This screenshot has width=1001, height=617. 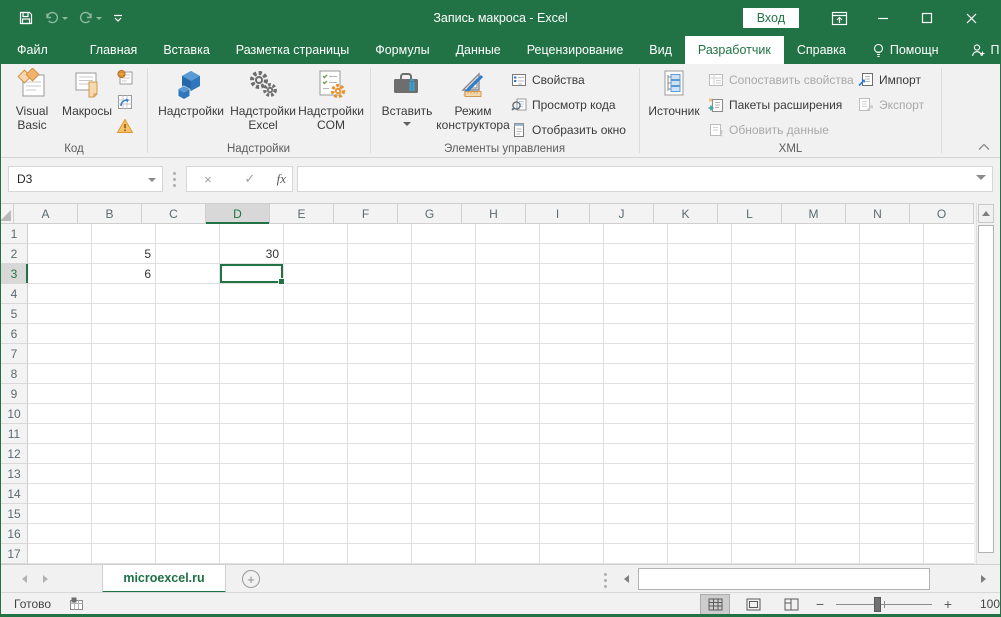 What do you see at coordinates (124, 414) in the screenshot?
I see `cell-B10` at bounding box center [124, 414].